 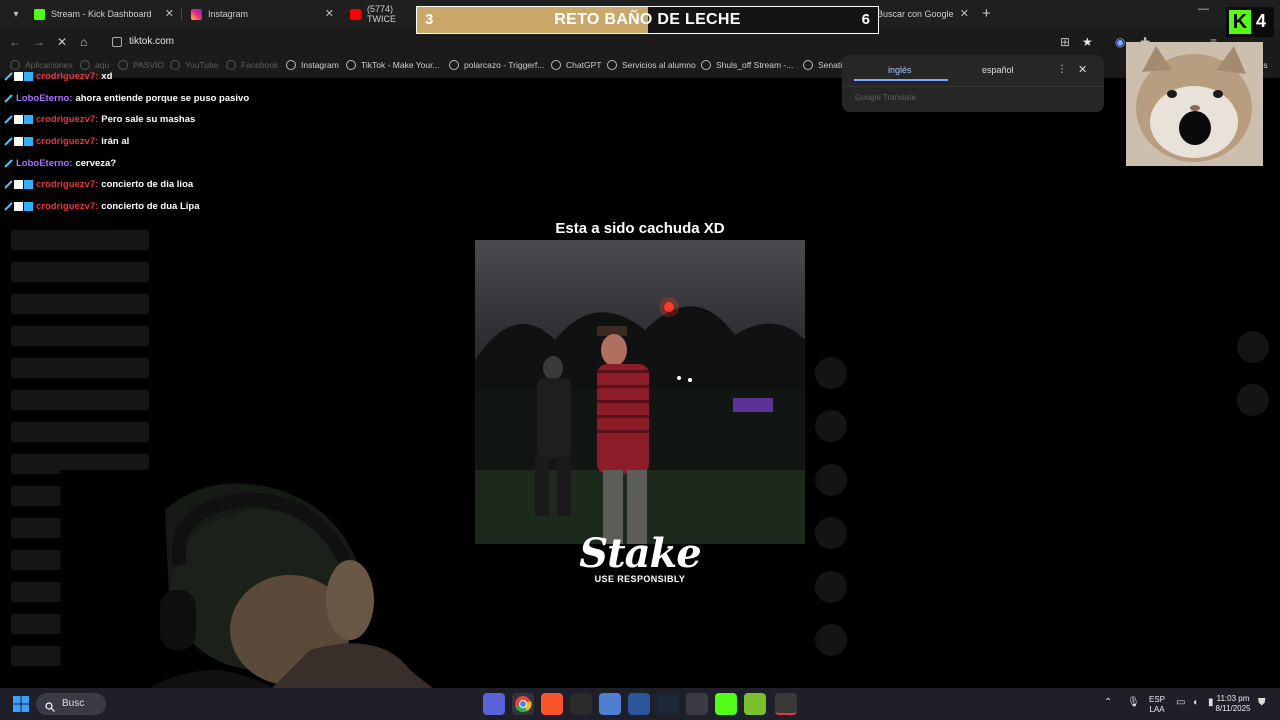 What do you see at coordinates (1065, 42) in the screenshot?
I see `translate-icon: ⊞` at bounding box center [1065, 42].